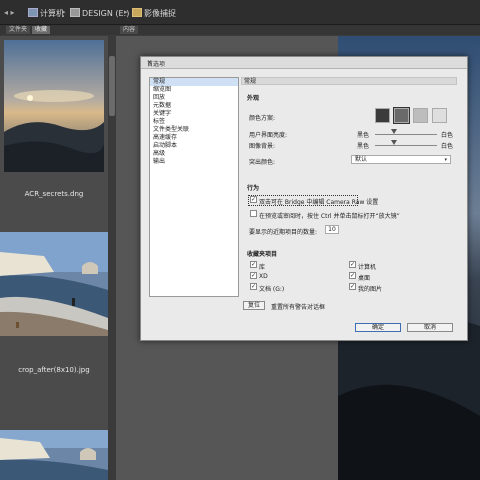  What do you see at coordinates (194, 114) in the screenshot?
I see `nav-item-keywords: 关键字` at bounding box center [194, 114].